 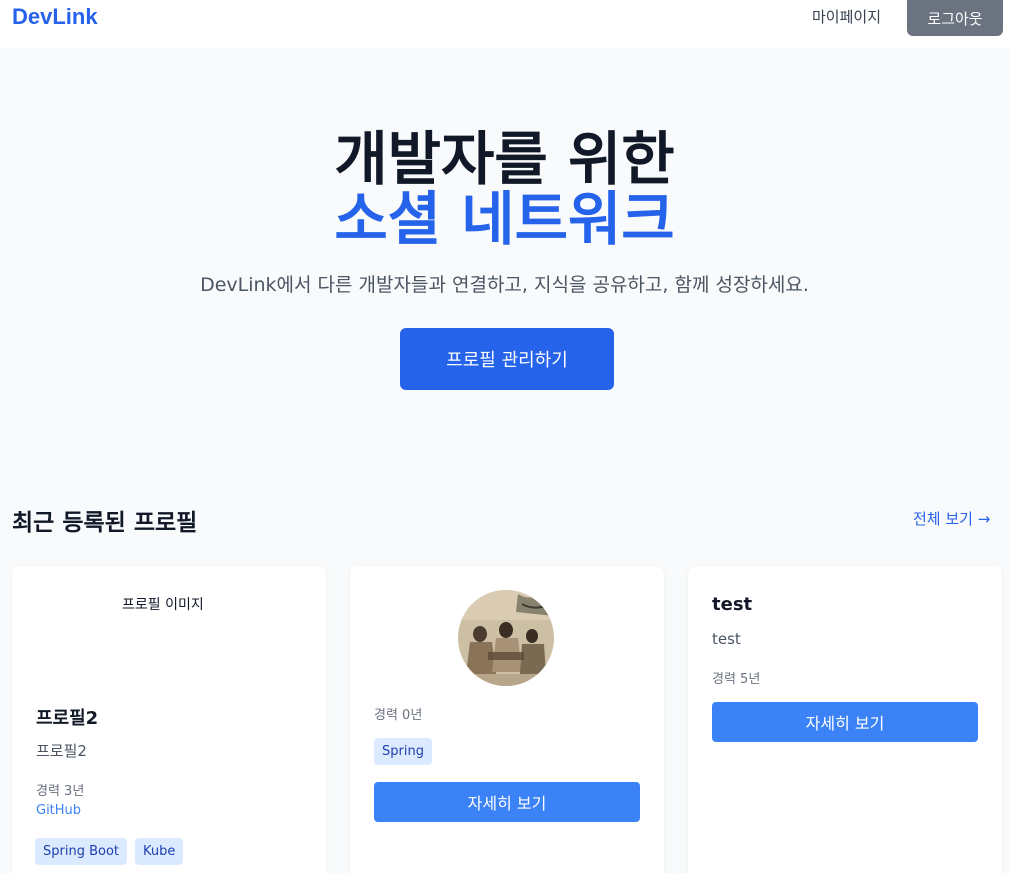 I want to click on top-navigation-bar: DevLink 마이페이지 로그아웃, so click(x=504, y=24).